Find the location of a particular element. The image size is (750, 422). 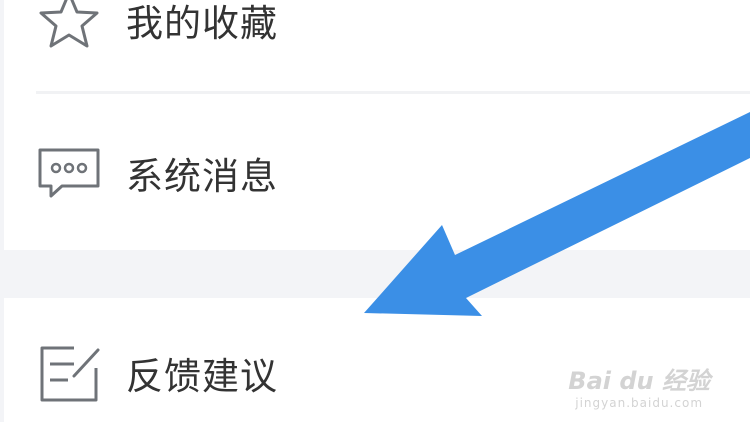

edit-note-icon is located at coordinates (70, 374).